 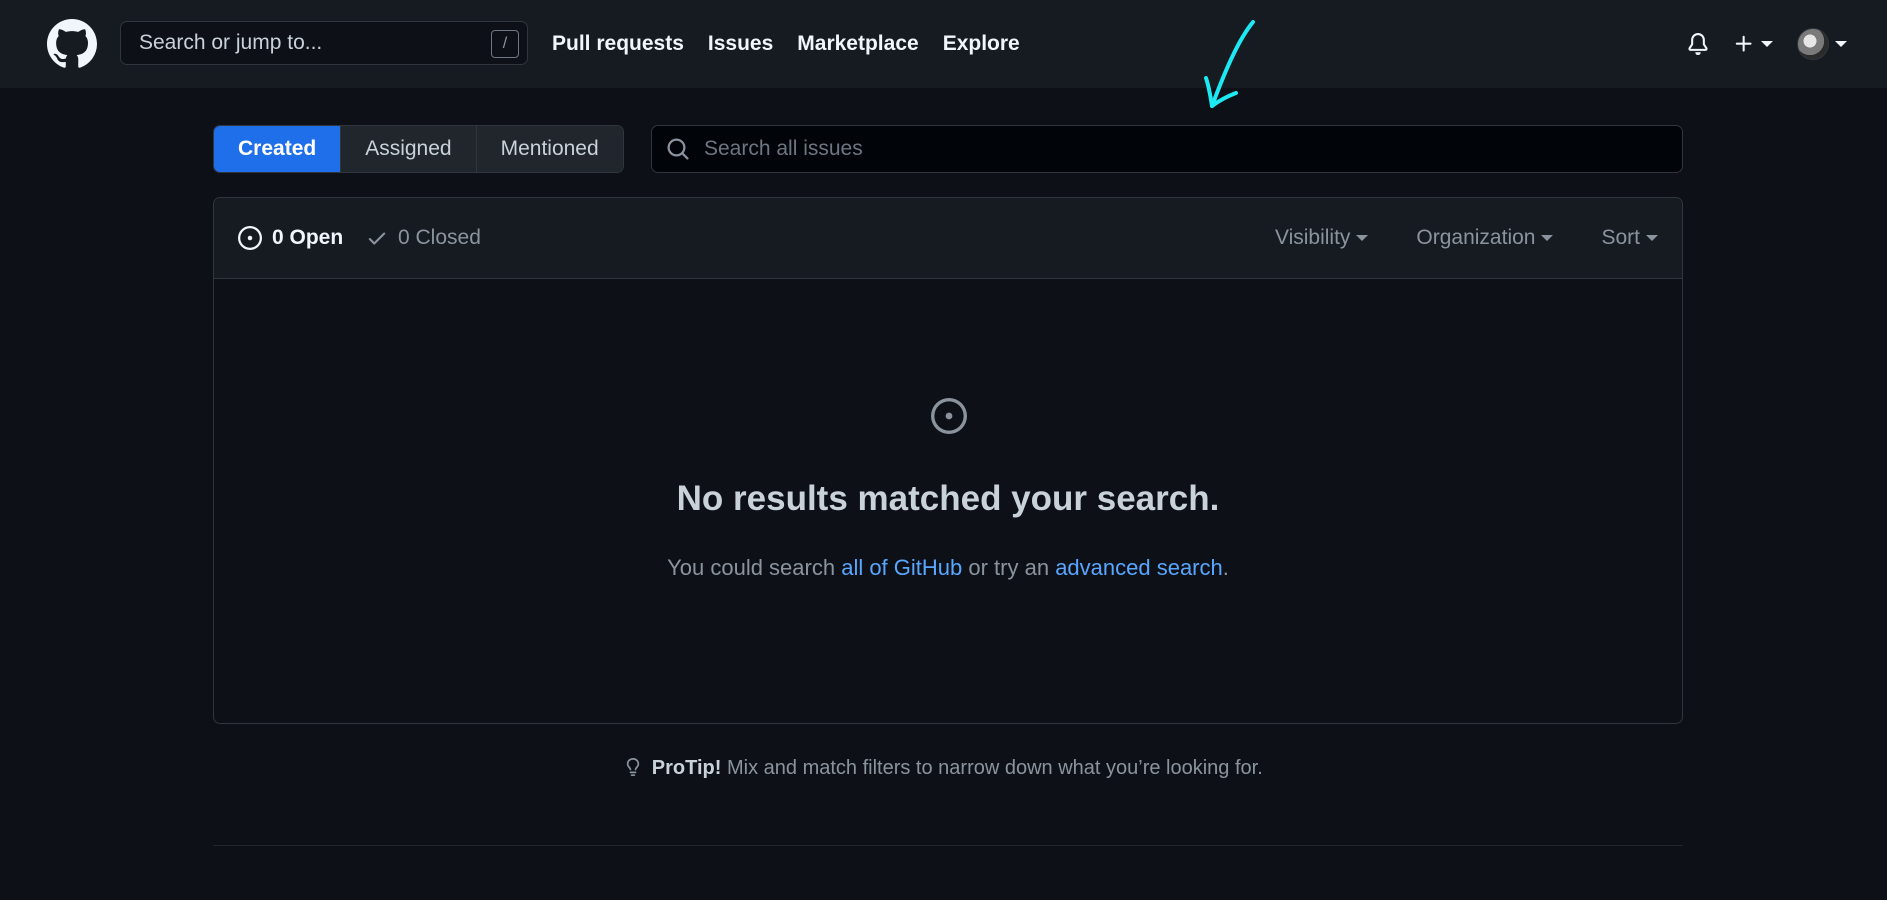 I want to click on header-actions, so click(x=1767, y=44).